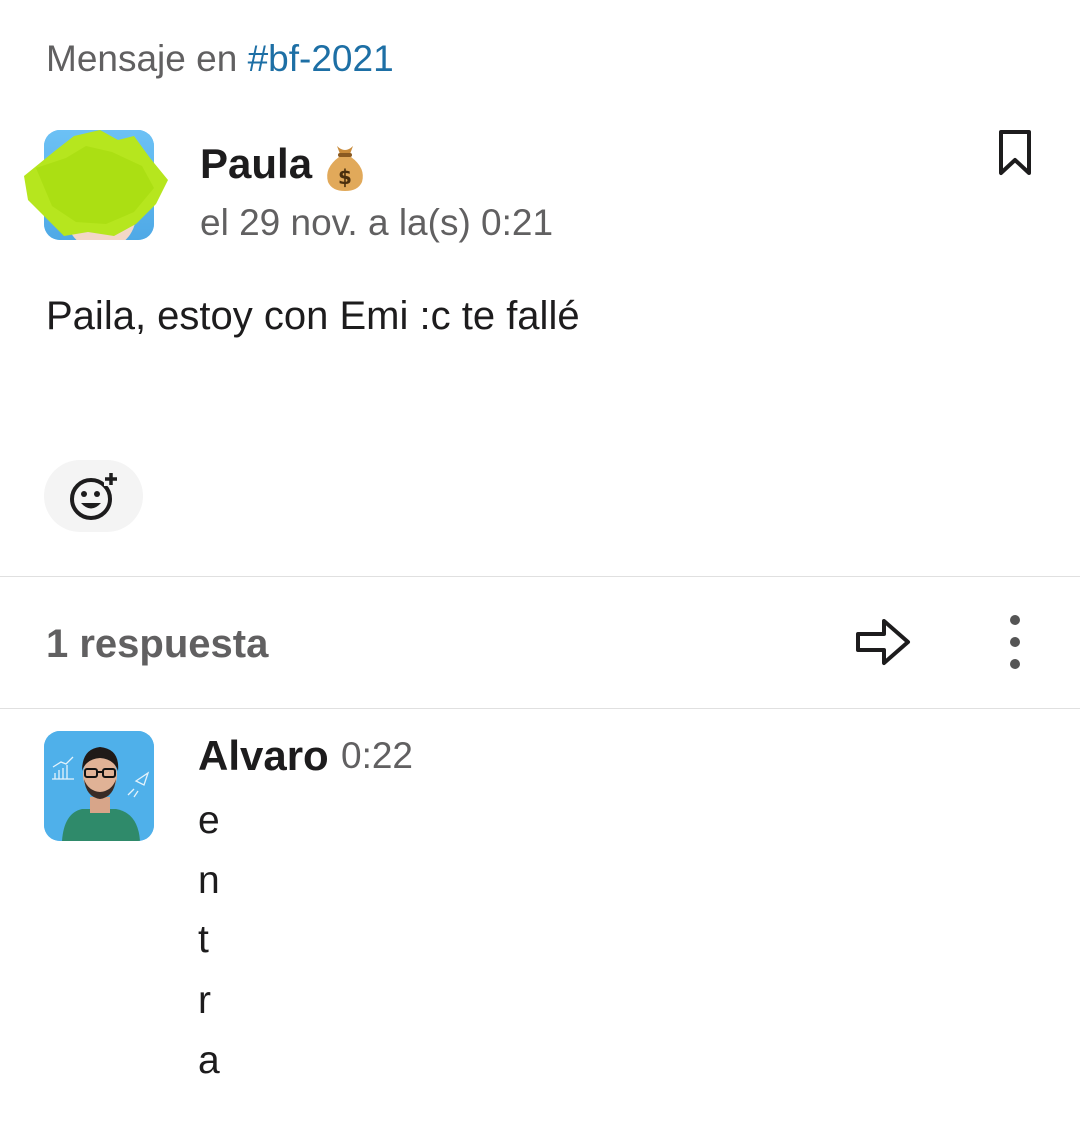 This screenshot has width=1080, height=1121. I want to click on bookmark-icon, so click(1015, 153).